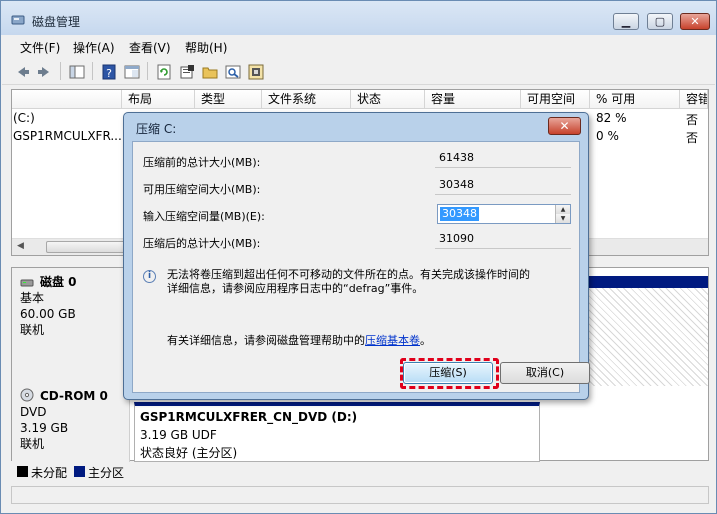 The height and width of the screenshot is (514, 717). Describe the element at coordinates (150, 47) in the screenshot. I see `menu-view: 查看(V)` at that location.